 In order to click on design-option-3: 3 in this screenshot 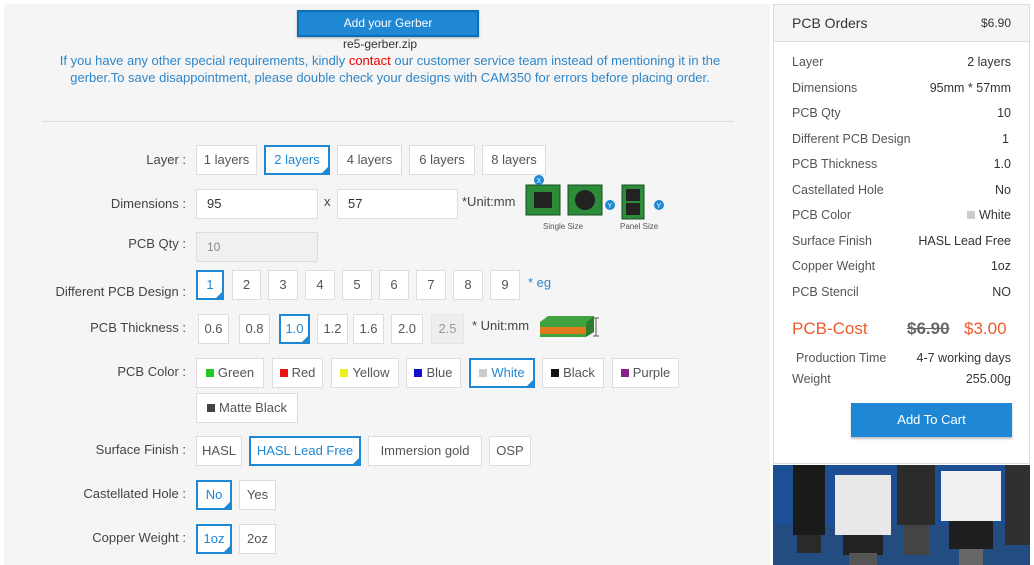, I will do `click(283, 285)`.